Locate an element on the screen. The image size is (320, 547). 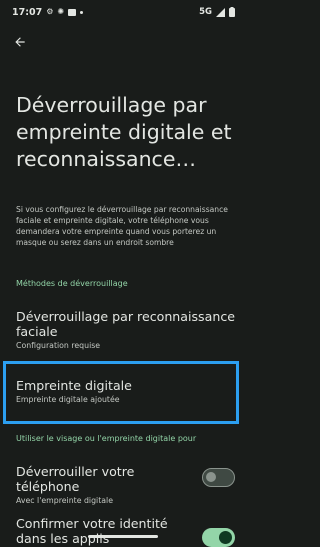
home-indicator is located at coordinates (123, 536).